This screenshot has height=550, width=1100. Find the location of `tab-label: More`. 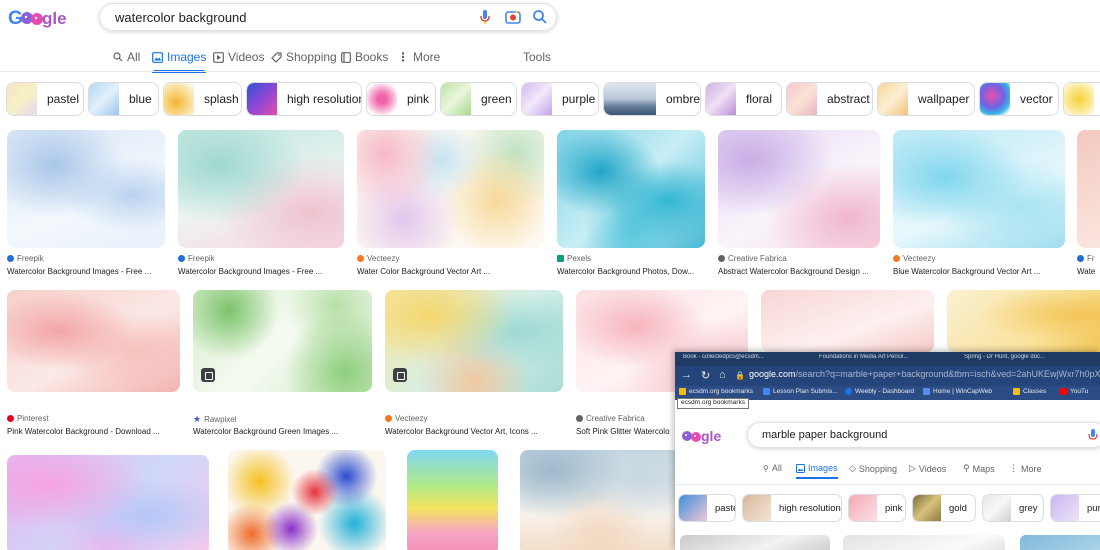

tab-label: More is located at coordinates (427, 57).